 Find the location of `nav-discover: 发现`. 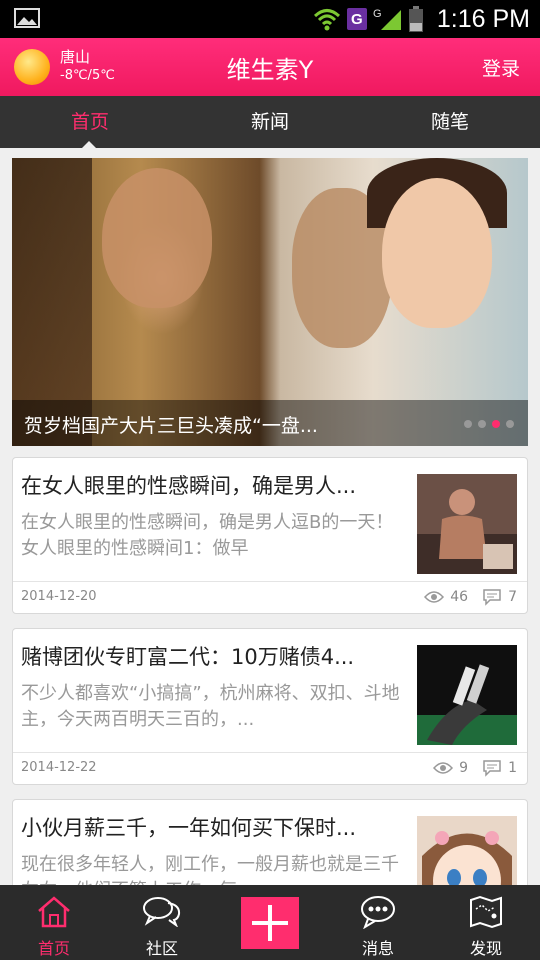

nav-discover: 发现 is located at coordinates (486, 922).